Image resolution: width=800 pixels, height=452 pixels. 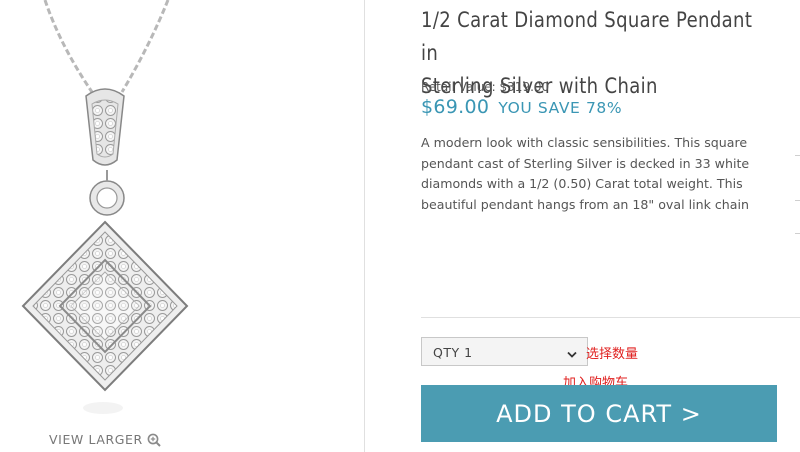 I want to click on column-divider, so click(x=364, y=226).